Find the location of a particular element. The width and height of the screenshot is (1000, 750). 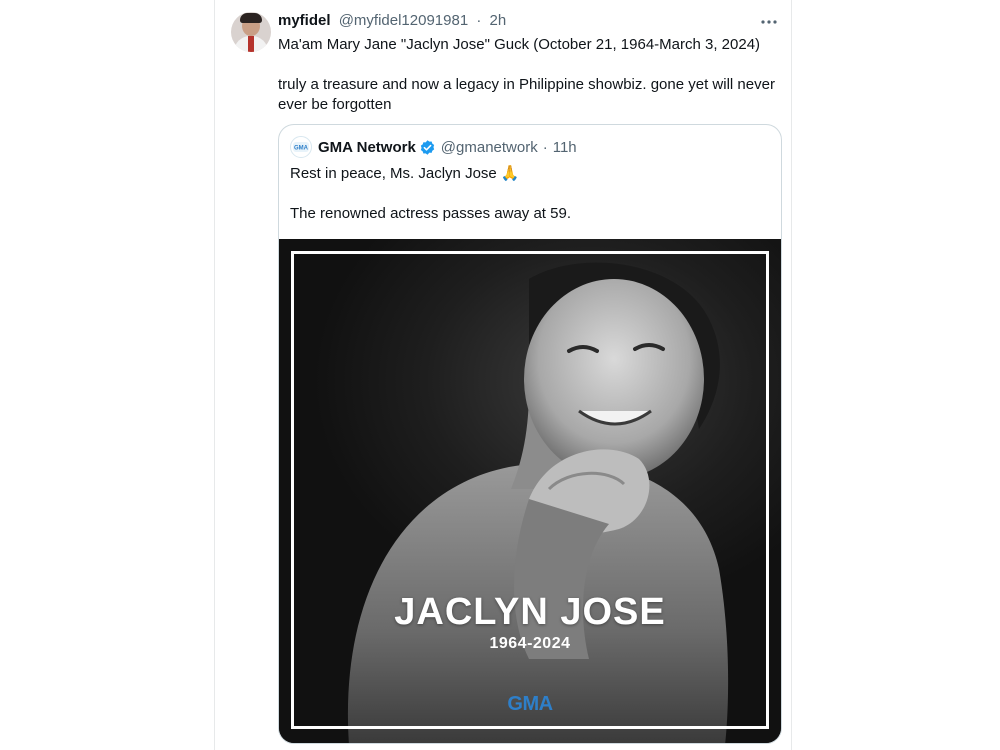

verified-check-icon is located at coordinates (427, 147).